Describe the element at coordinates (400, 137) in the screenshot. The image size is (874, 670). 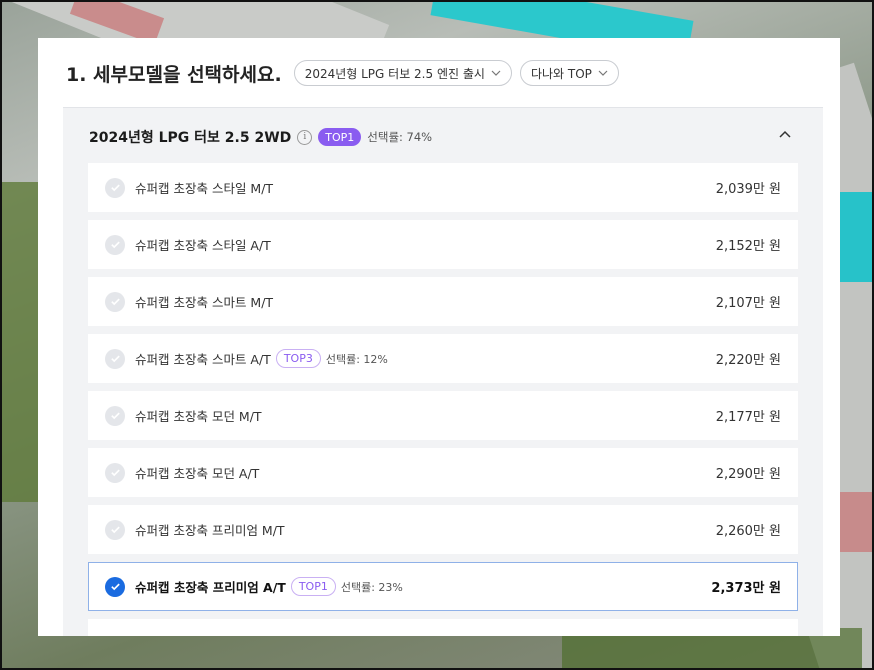
I see `selection-rate: 선택률: 74%` at that location.